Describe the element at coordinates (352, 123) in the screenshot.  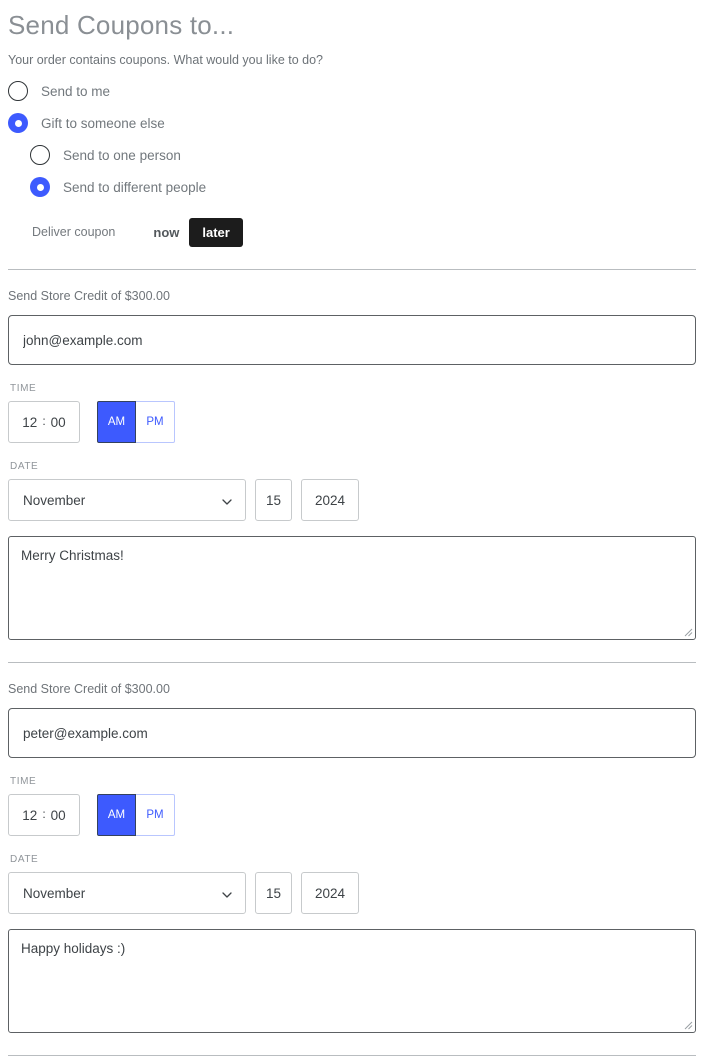
I see `radio-option-gift-to-someone-else: Gift to someone else` at that location.